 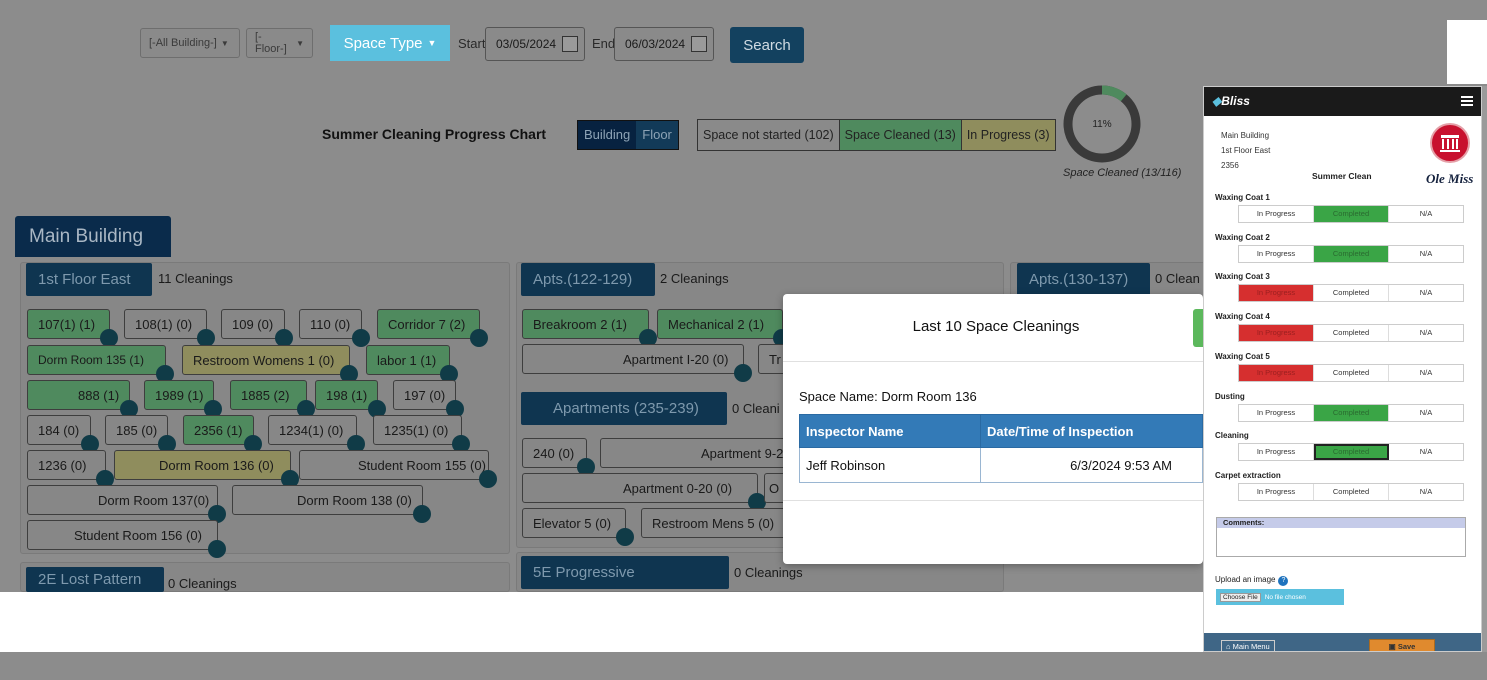 I want to click on group-header-apts-130: Apts.(130-137), so click(x=1083, y=279).